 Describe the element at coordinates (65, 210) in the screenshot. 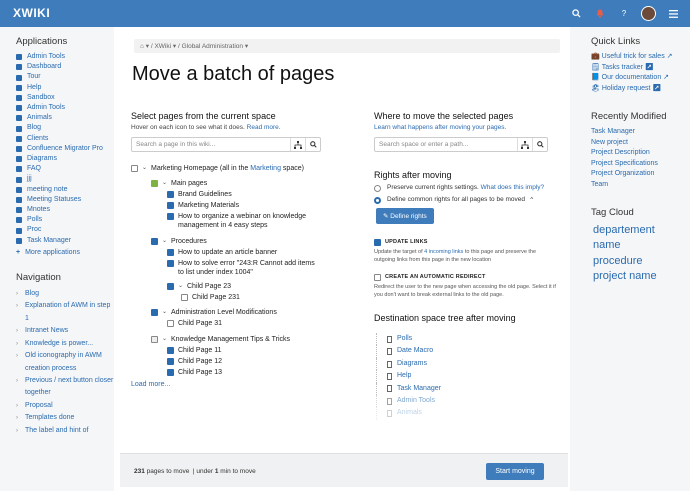

I see `app-item: Mnotes` at that location.